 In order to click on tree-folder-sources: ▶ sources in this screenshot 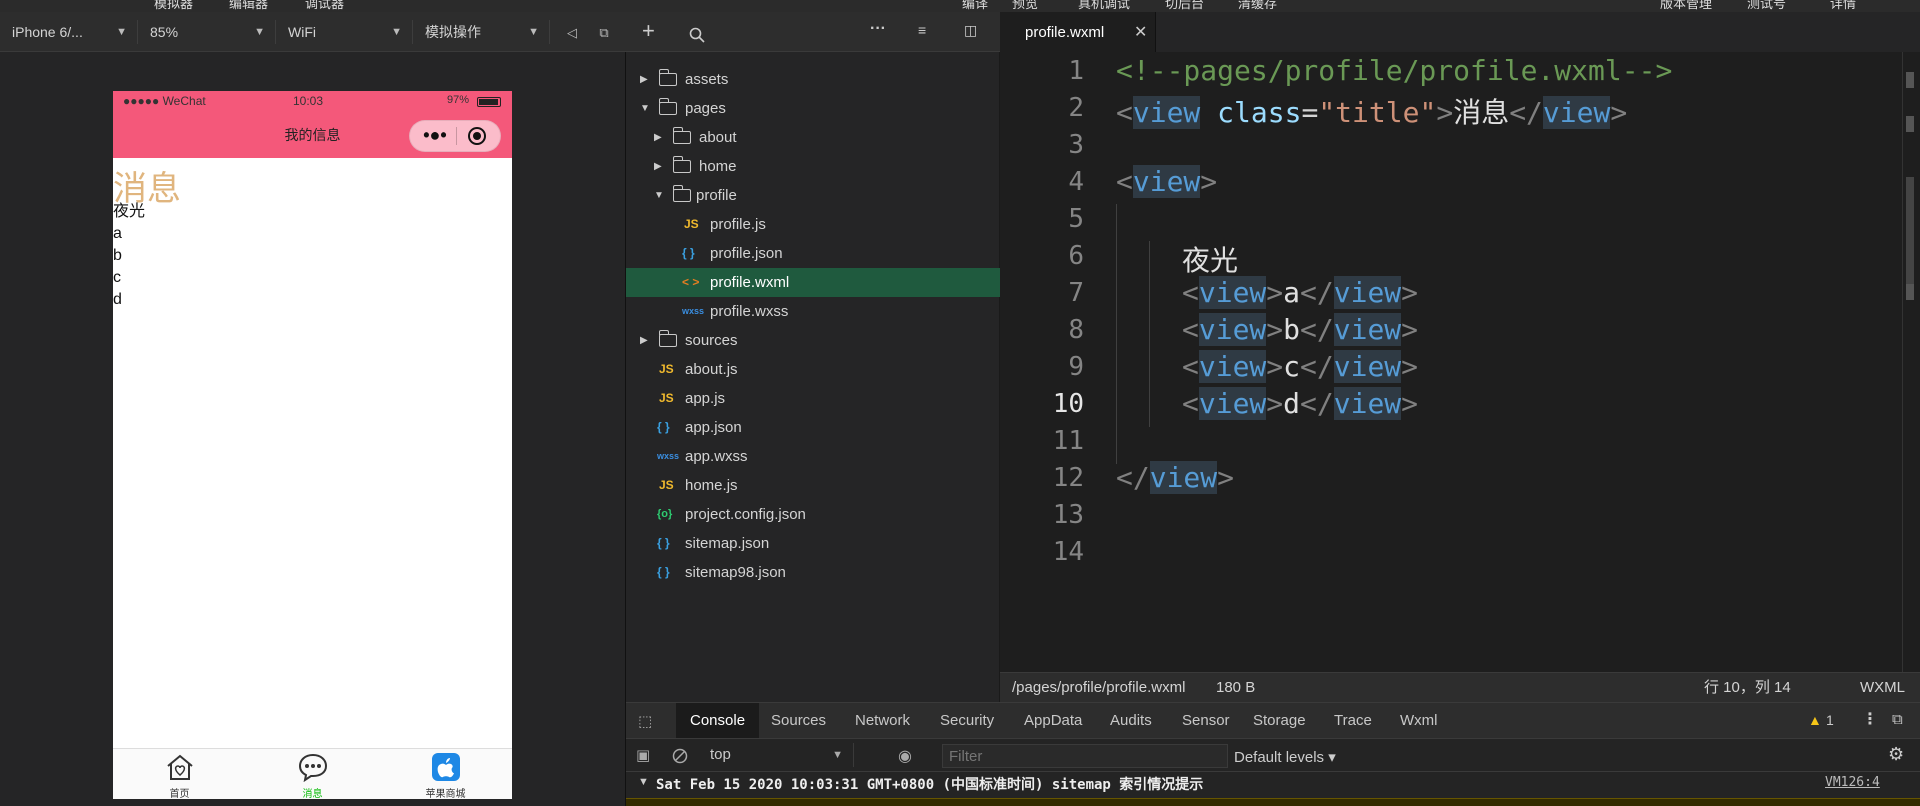, I will do `click(813, 340)`.